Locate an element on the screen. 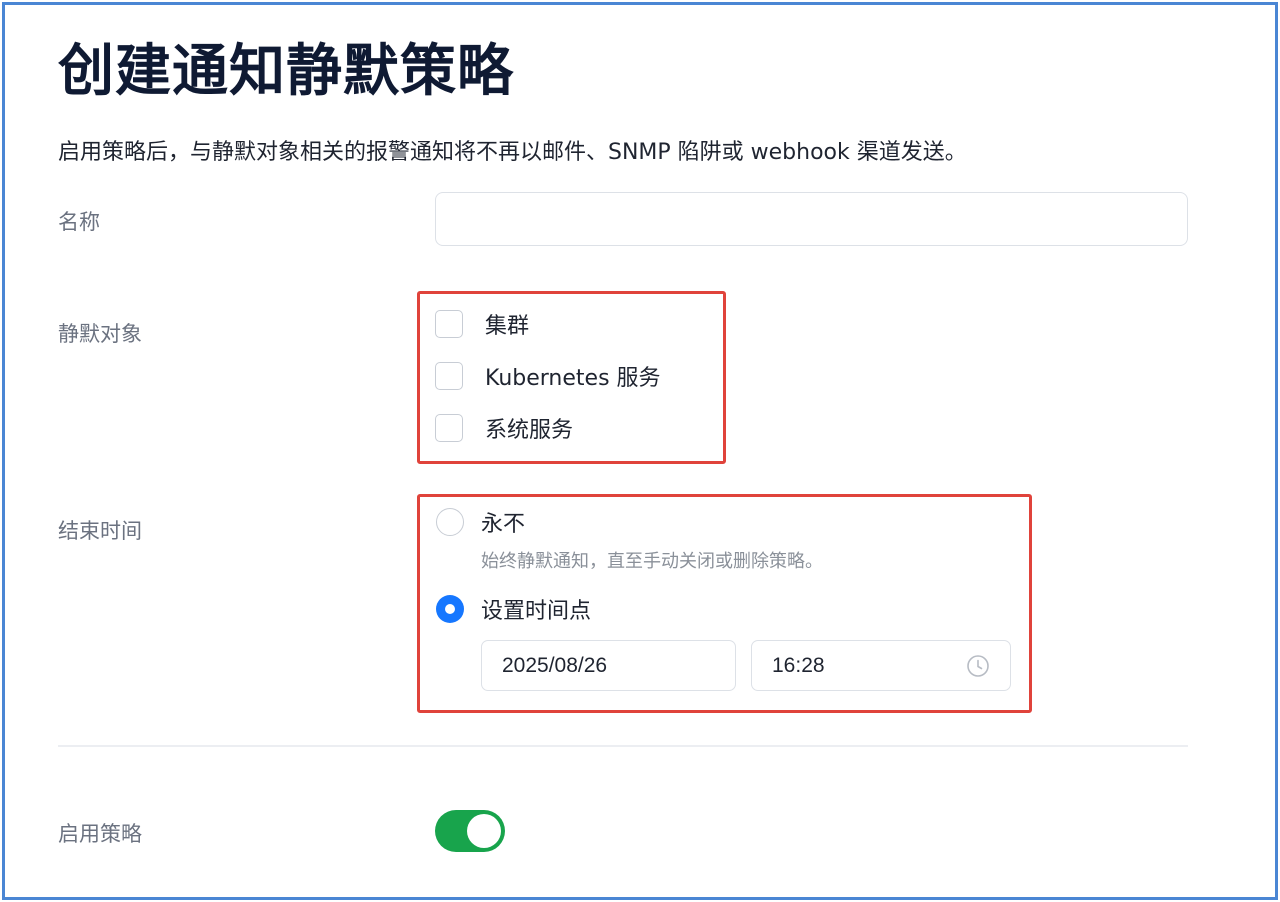 Image resolution: width=1280 pixels, height=902 pixels. end-time-option-set-time: 设置时间点 is located at coordinates (513, 609).